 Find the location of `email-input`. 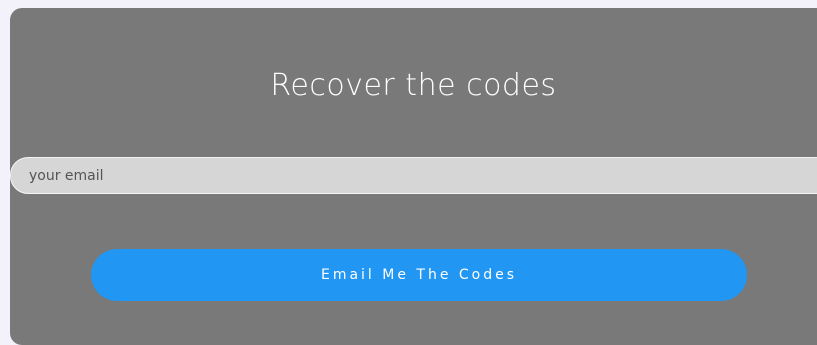

email-input is located at coordinates (413, 175).